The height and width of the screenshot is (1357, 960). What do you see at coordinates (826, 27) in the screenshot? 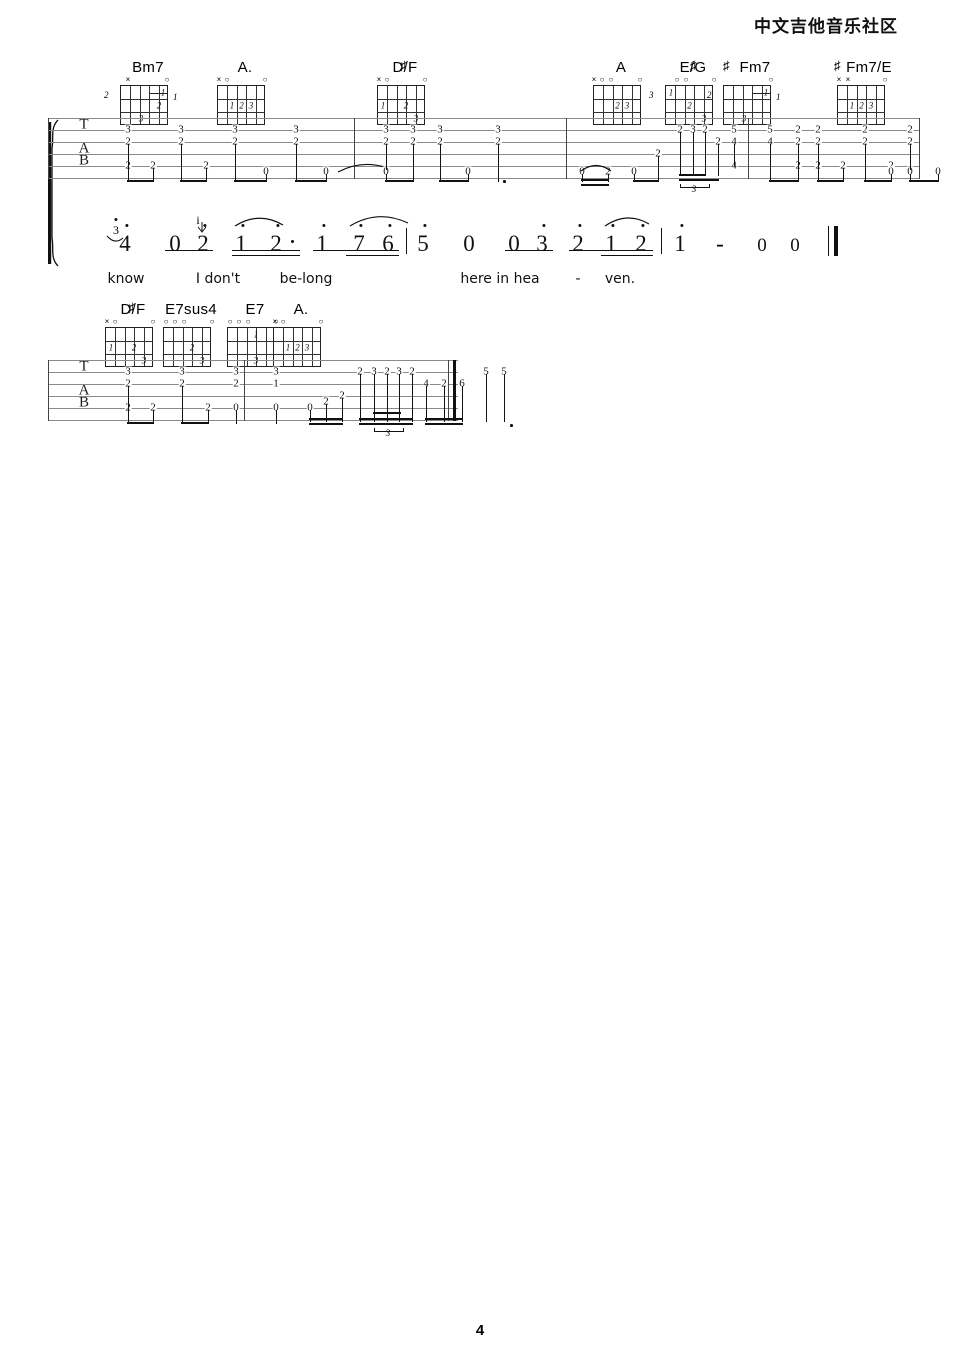
I see `site-title: 中文吉他音乐社区` at bounding box center [826, 27].